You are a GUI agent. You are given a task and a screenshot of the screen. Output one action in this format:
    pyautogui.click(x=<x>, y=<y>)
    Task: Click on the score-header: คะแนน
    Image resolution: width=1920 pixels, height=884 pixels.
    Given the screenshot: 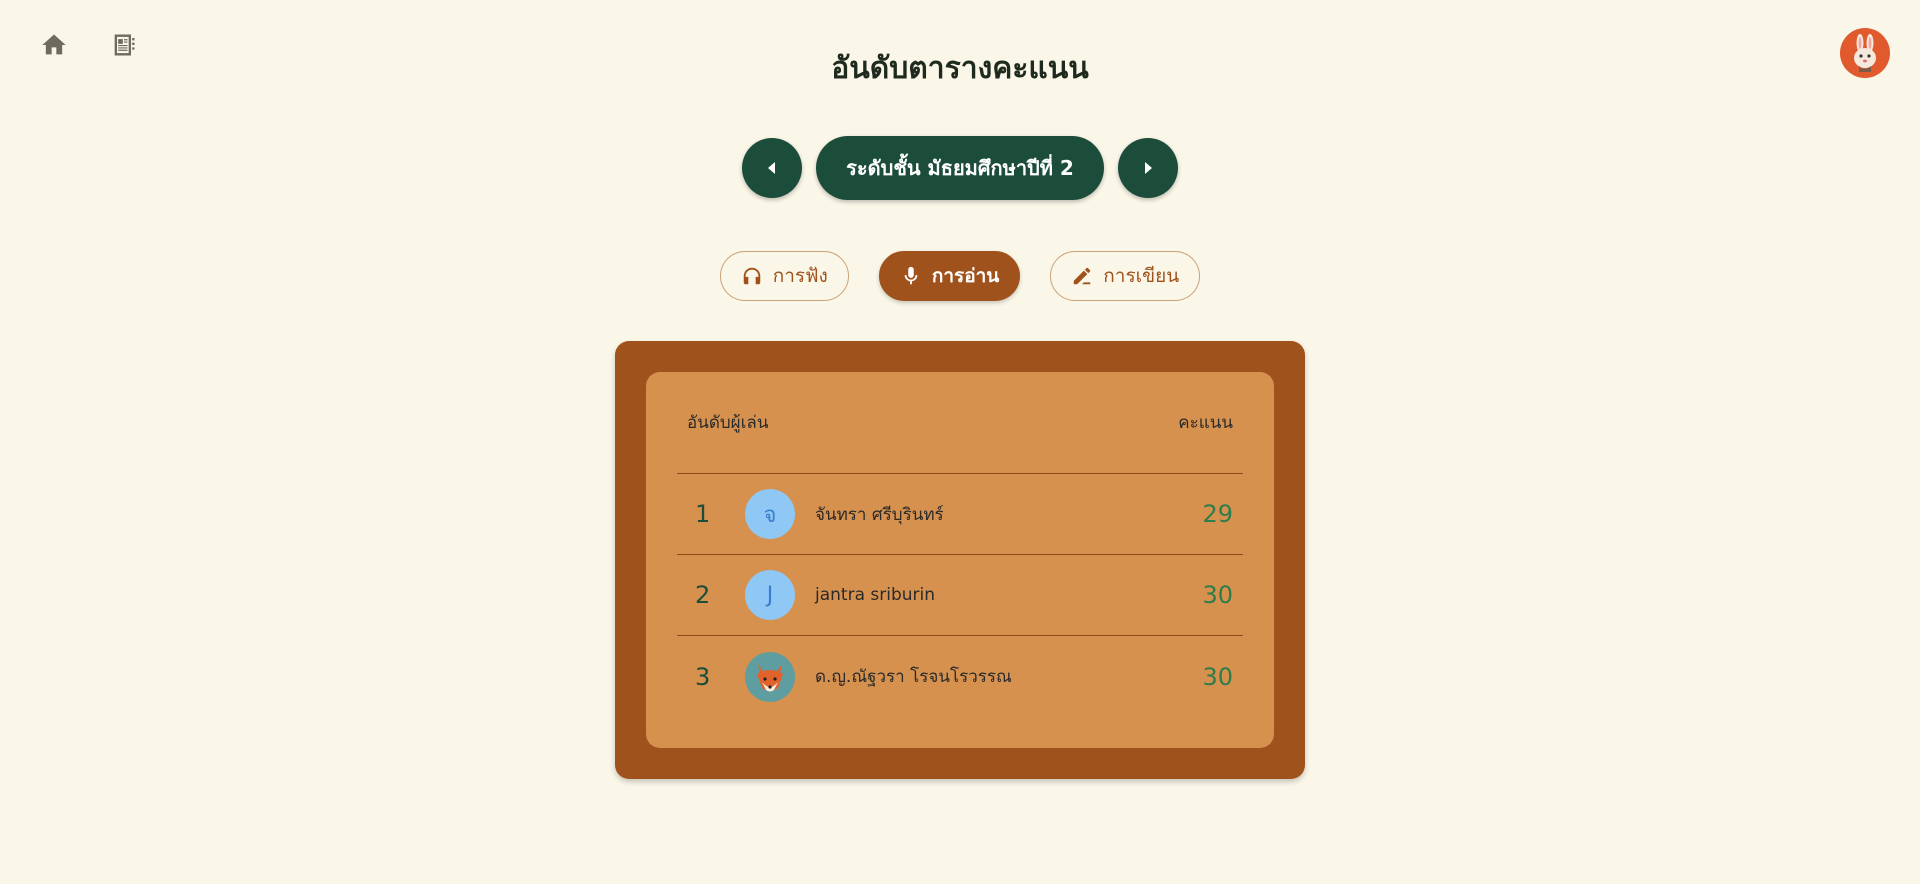 What is the action you would take?
    pyautogui.click(x=1205, y=423)
    